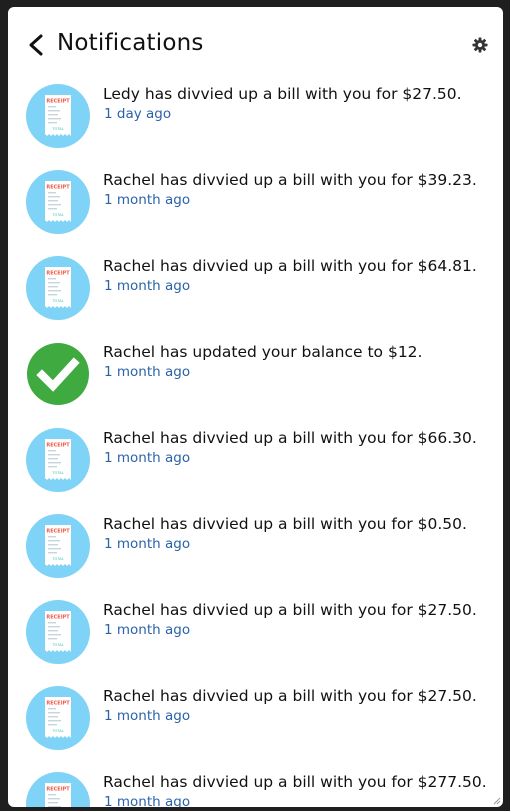 The width and height of the screenshot is (510, 811). What do you see at coordinates (130, 43) in the screenshot?
I see `page-title: Notifications` at bounding box center [130, 43].